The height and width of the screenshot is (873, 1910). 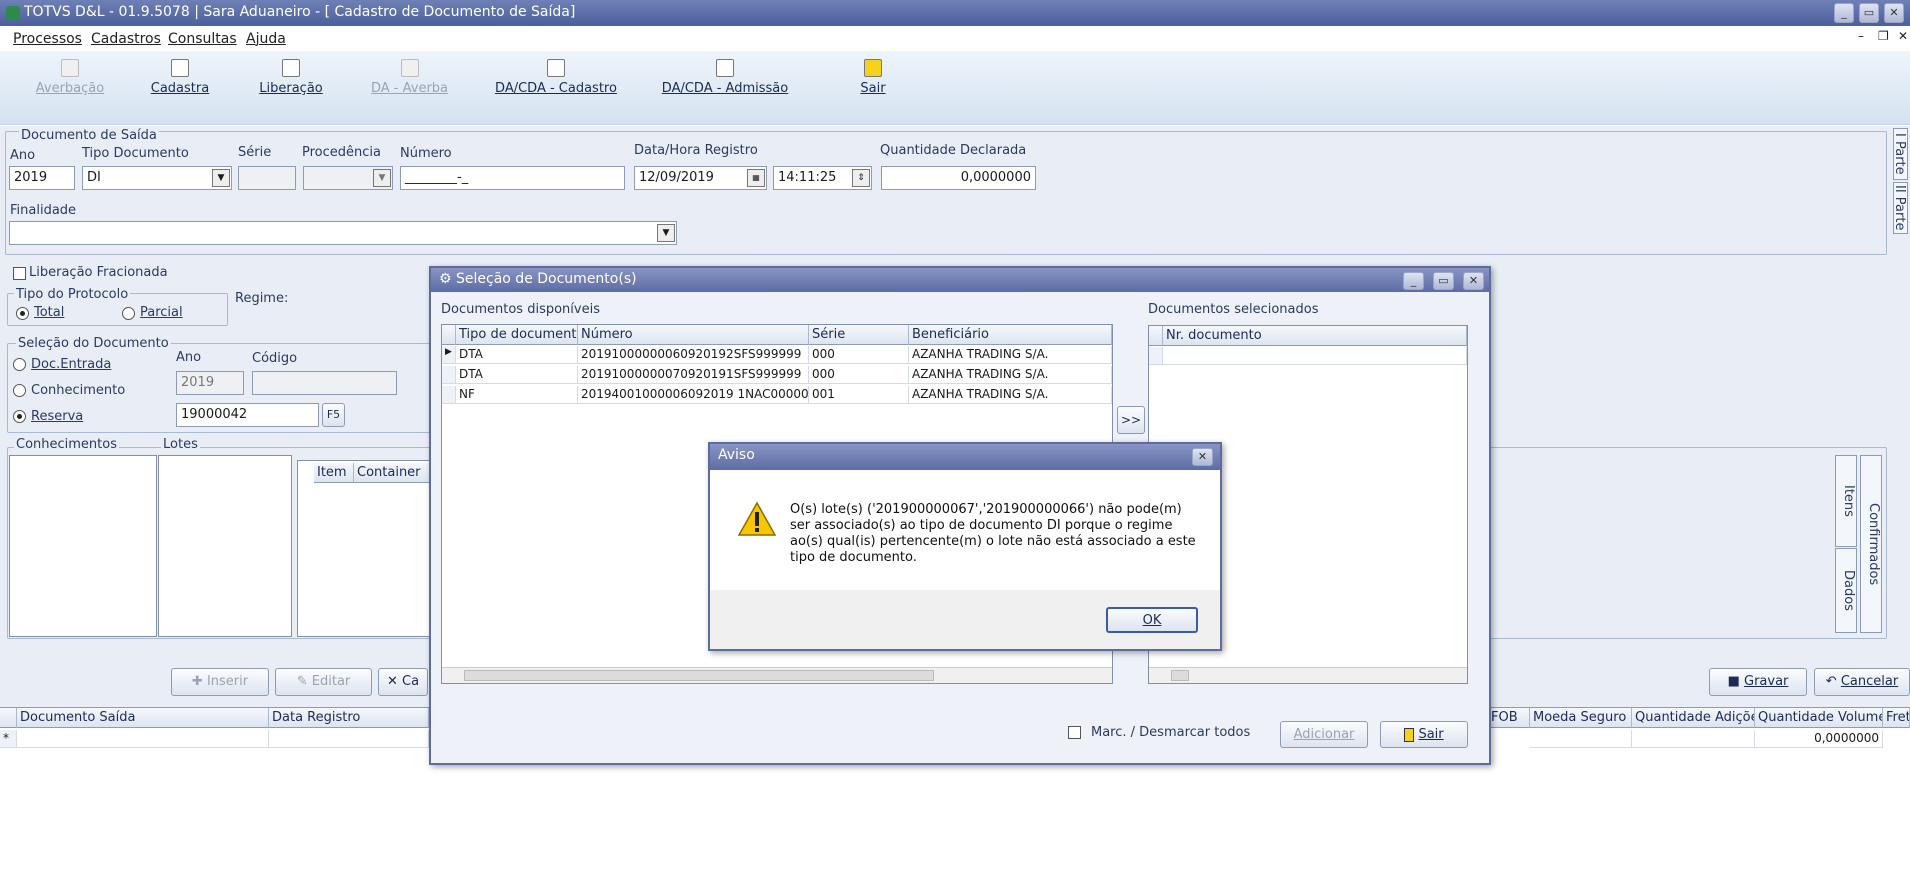 I want to click on quantidade-volumes-cell: 0,0000000, so click(x=1819, y=739).